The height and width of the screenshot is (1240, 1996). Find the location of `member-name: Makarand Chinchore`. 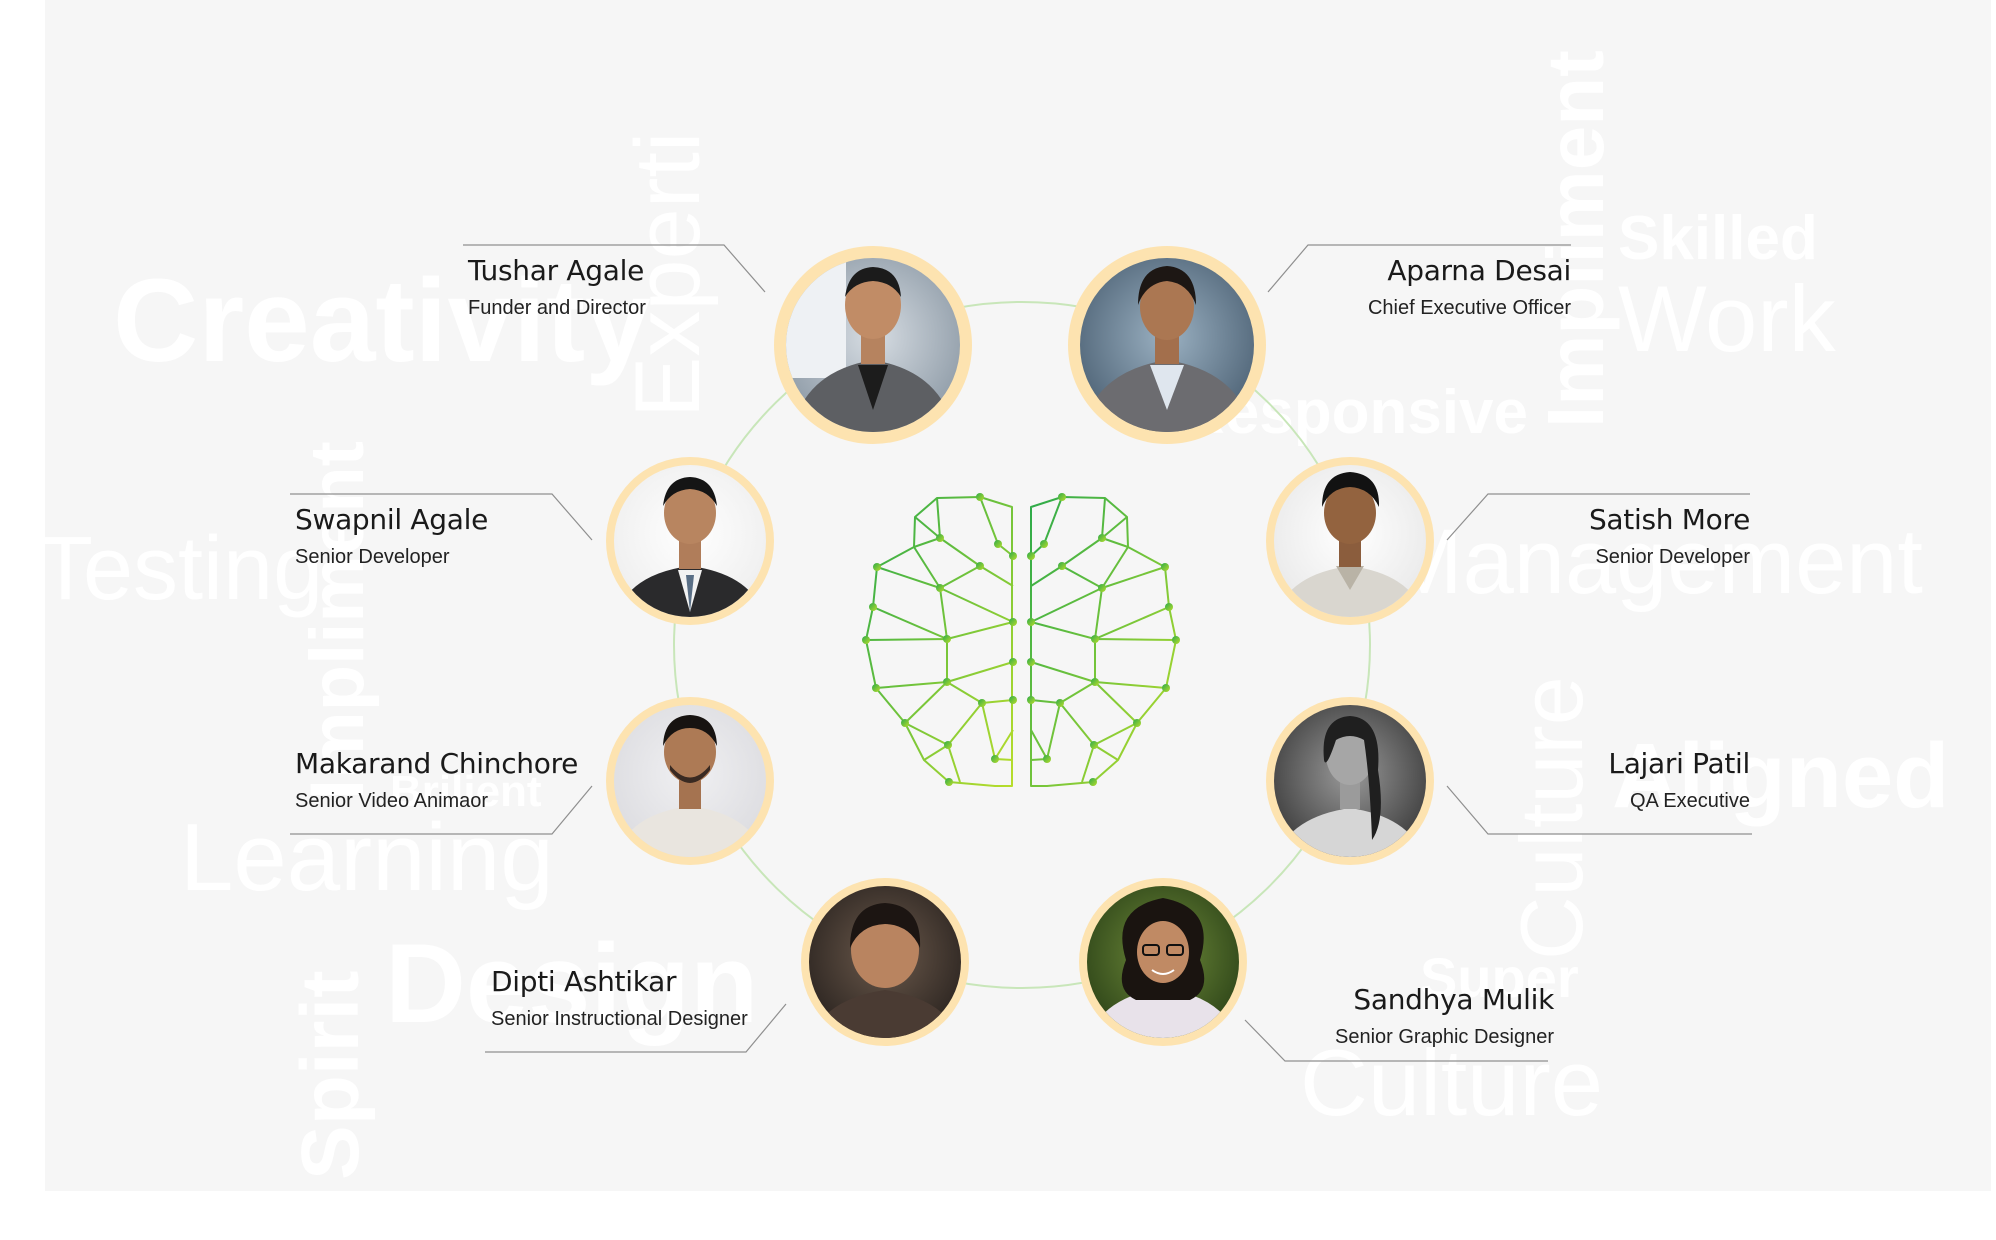

member-name: Makarand Chinchore is located at coordinates (437, 763).